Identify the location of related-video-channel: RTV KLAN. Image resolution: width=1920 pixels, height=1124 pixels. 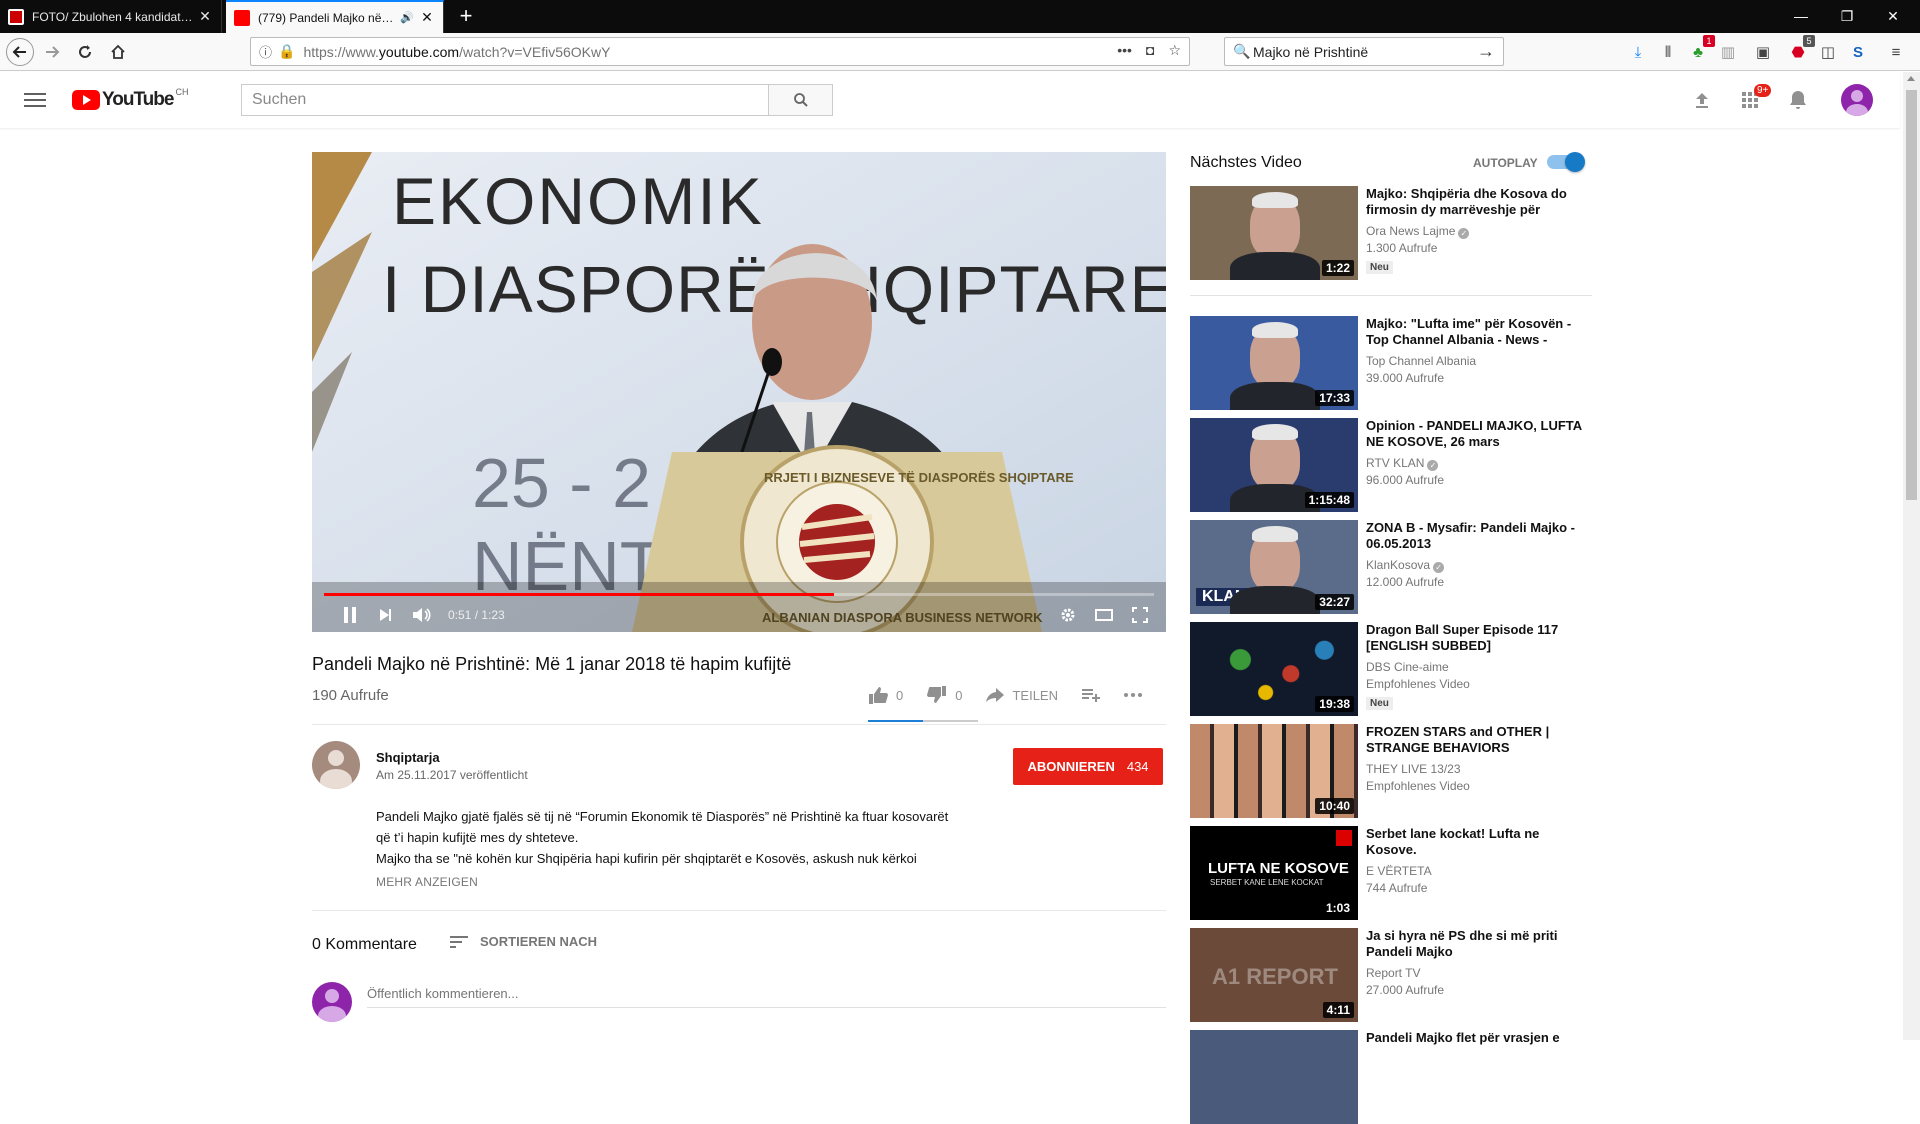
(1395, 463).